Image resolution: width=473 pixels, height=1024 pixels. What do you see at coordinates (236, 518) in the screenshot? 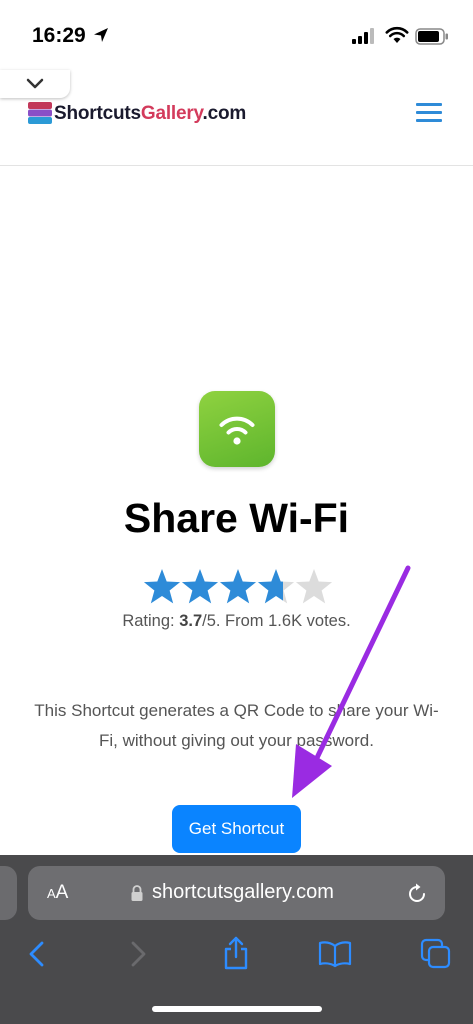
I see `shortcut-title: Share Wi-Fi` at bounding box center [236, 518].